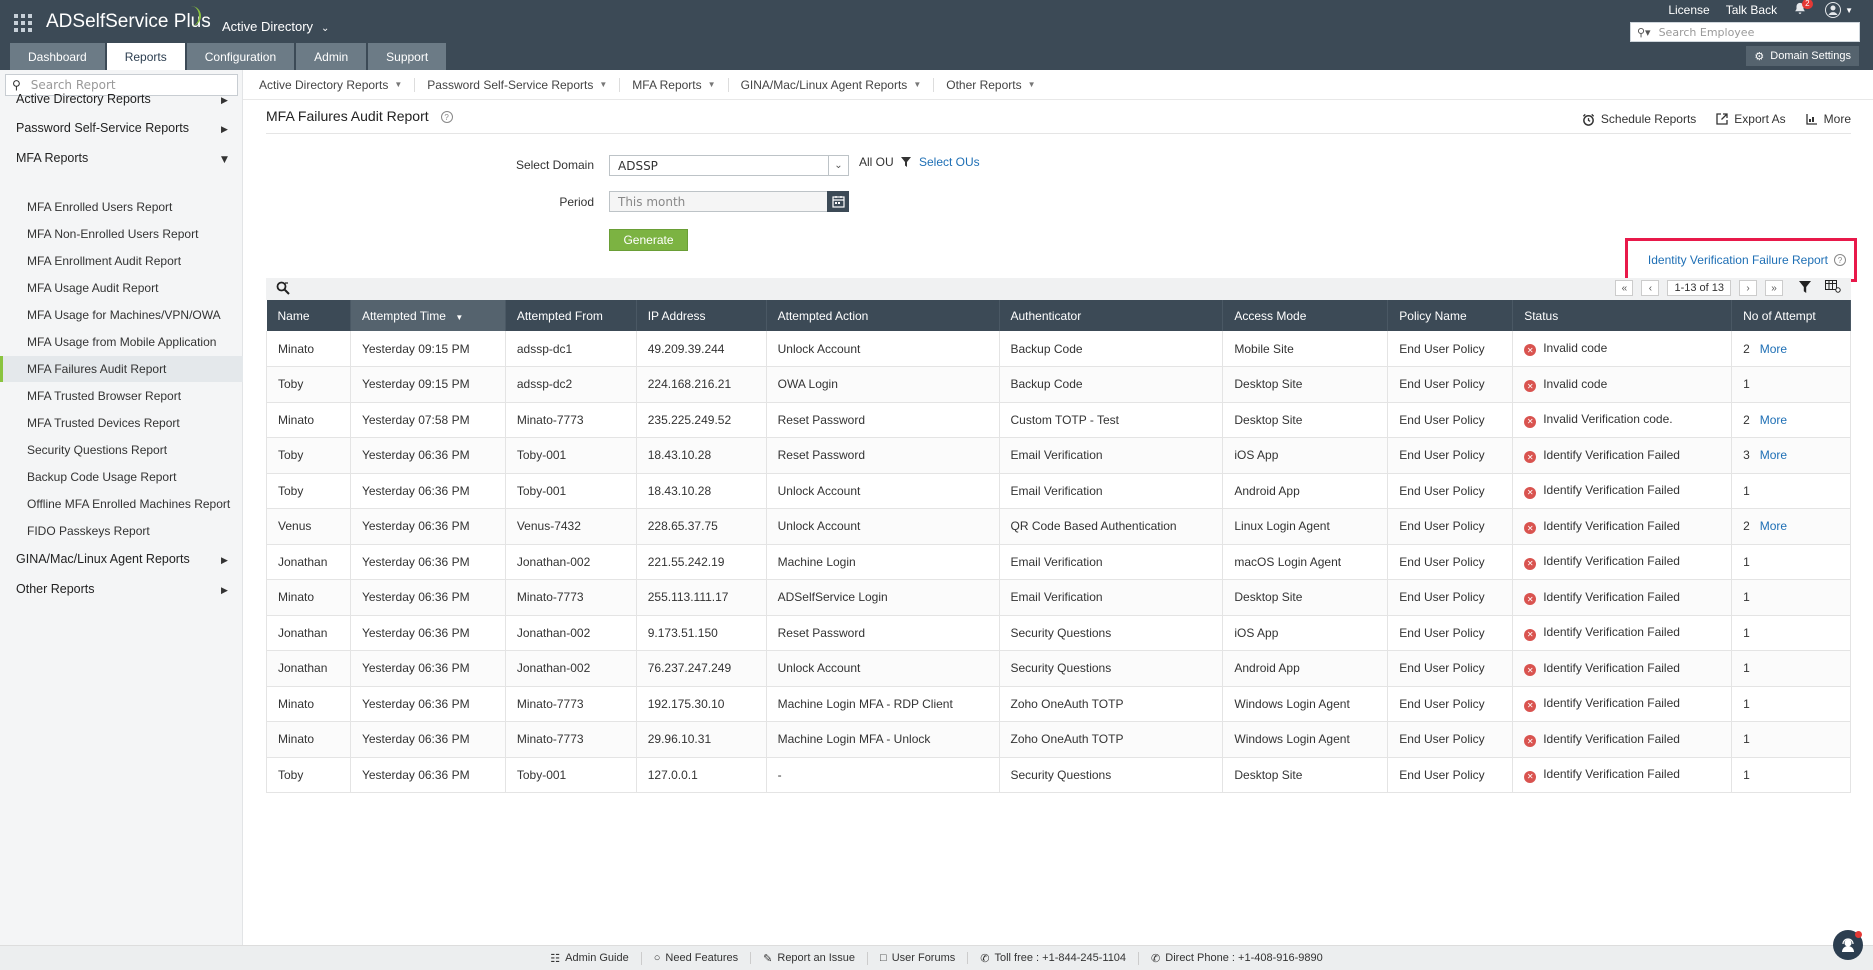 This screenshot has height=970, width=1873. Describe the element at coordinates (1639, 119) in the screenshot. I see `schedule-reports-button: Schedule Reports` at that location.